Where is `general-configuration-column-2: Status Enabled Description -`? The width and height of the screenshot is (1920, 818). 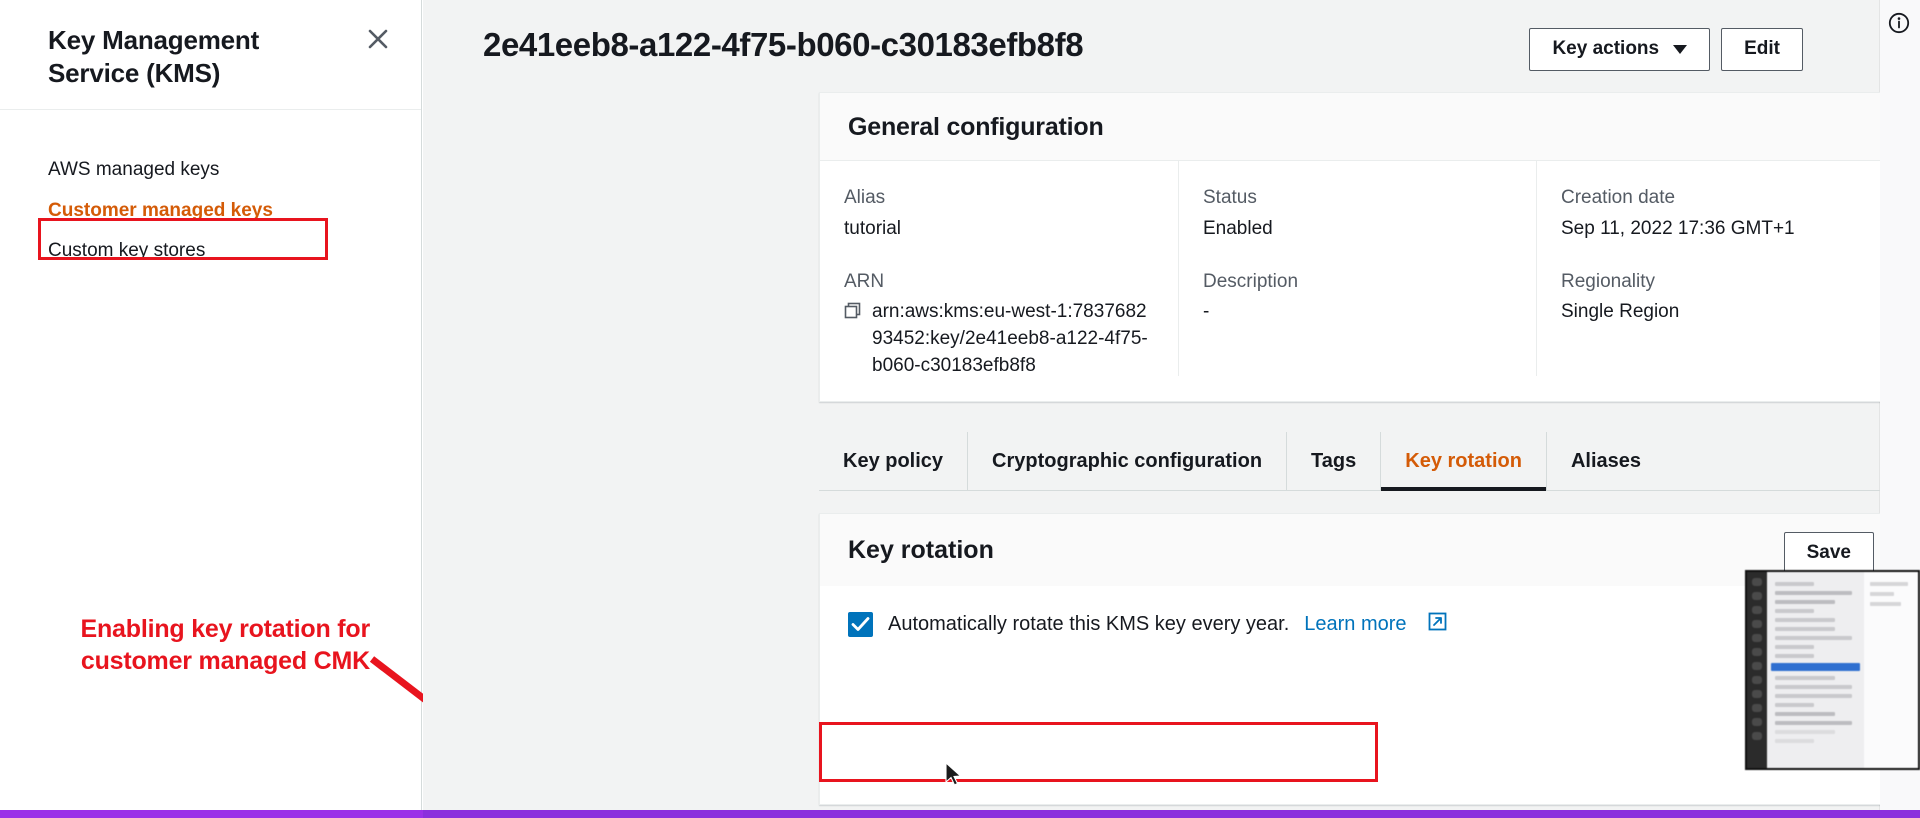
general-configuration-column-2: Status Enabled Description - is located at coordinates (1357, 268).